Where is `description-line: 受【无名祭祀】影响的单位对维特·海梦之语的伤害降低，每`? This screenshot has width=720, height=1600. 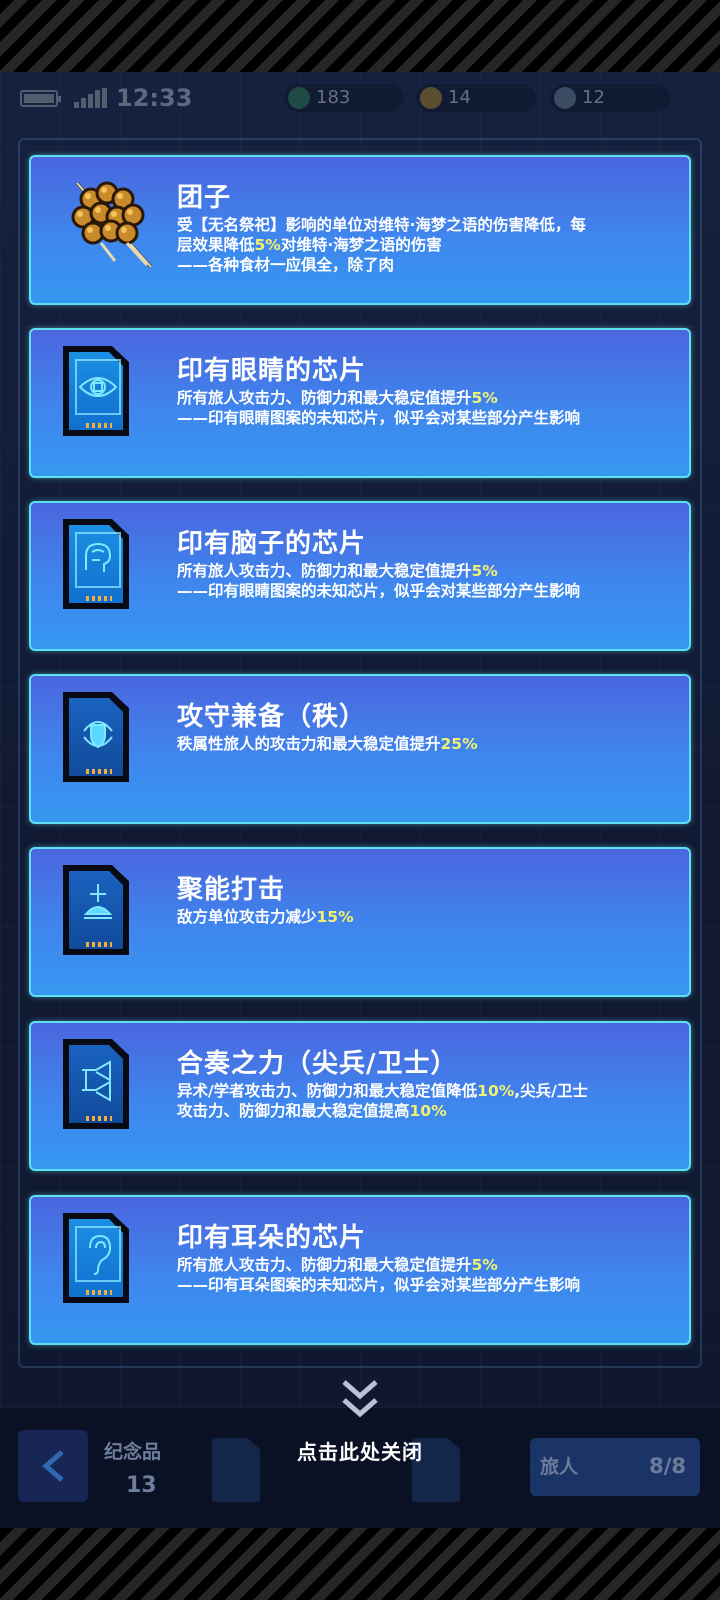
description-line: 受【无名祭祀】影响的单位对维特·海梦之语的伤害降低，每 is located at coordinates (431, 225).